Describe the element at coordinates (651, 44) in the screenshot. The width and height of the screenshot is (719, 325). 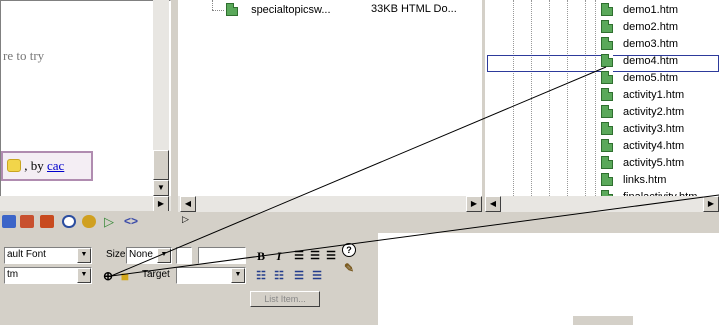
I see `site-file-label: demo3.htm` at that location.